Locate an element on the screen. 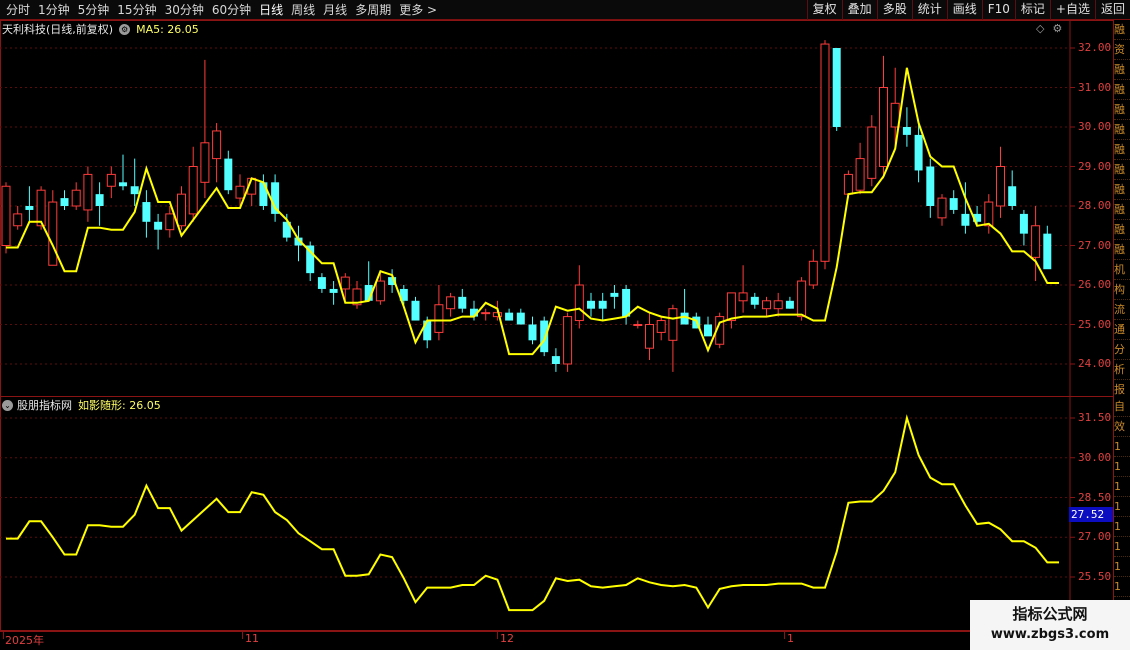 The width and height of the screenshot is (1130, 650). y-tick-label: 31.00 is located at coordinates (1095, 87).